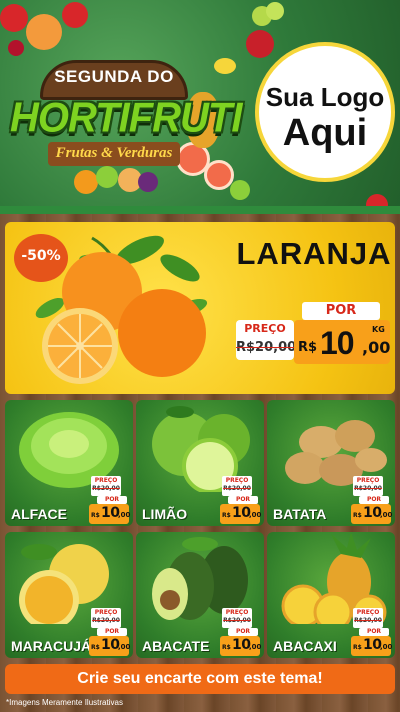  Describe the element at coordinates (51, 646) in the screenshot. I see `product-name: MARACUJÁ` at that location.